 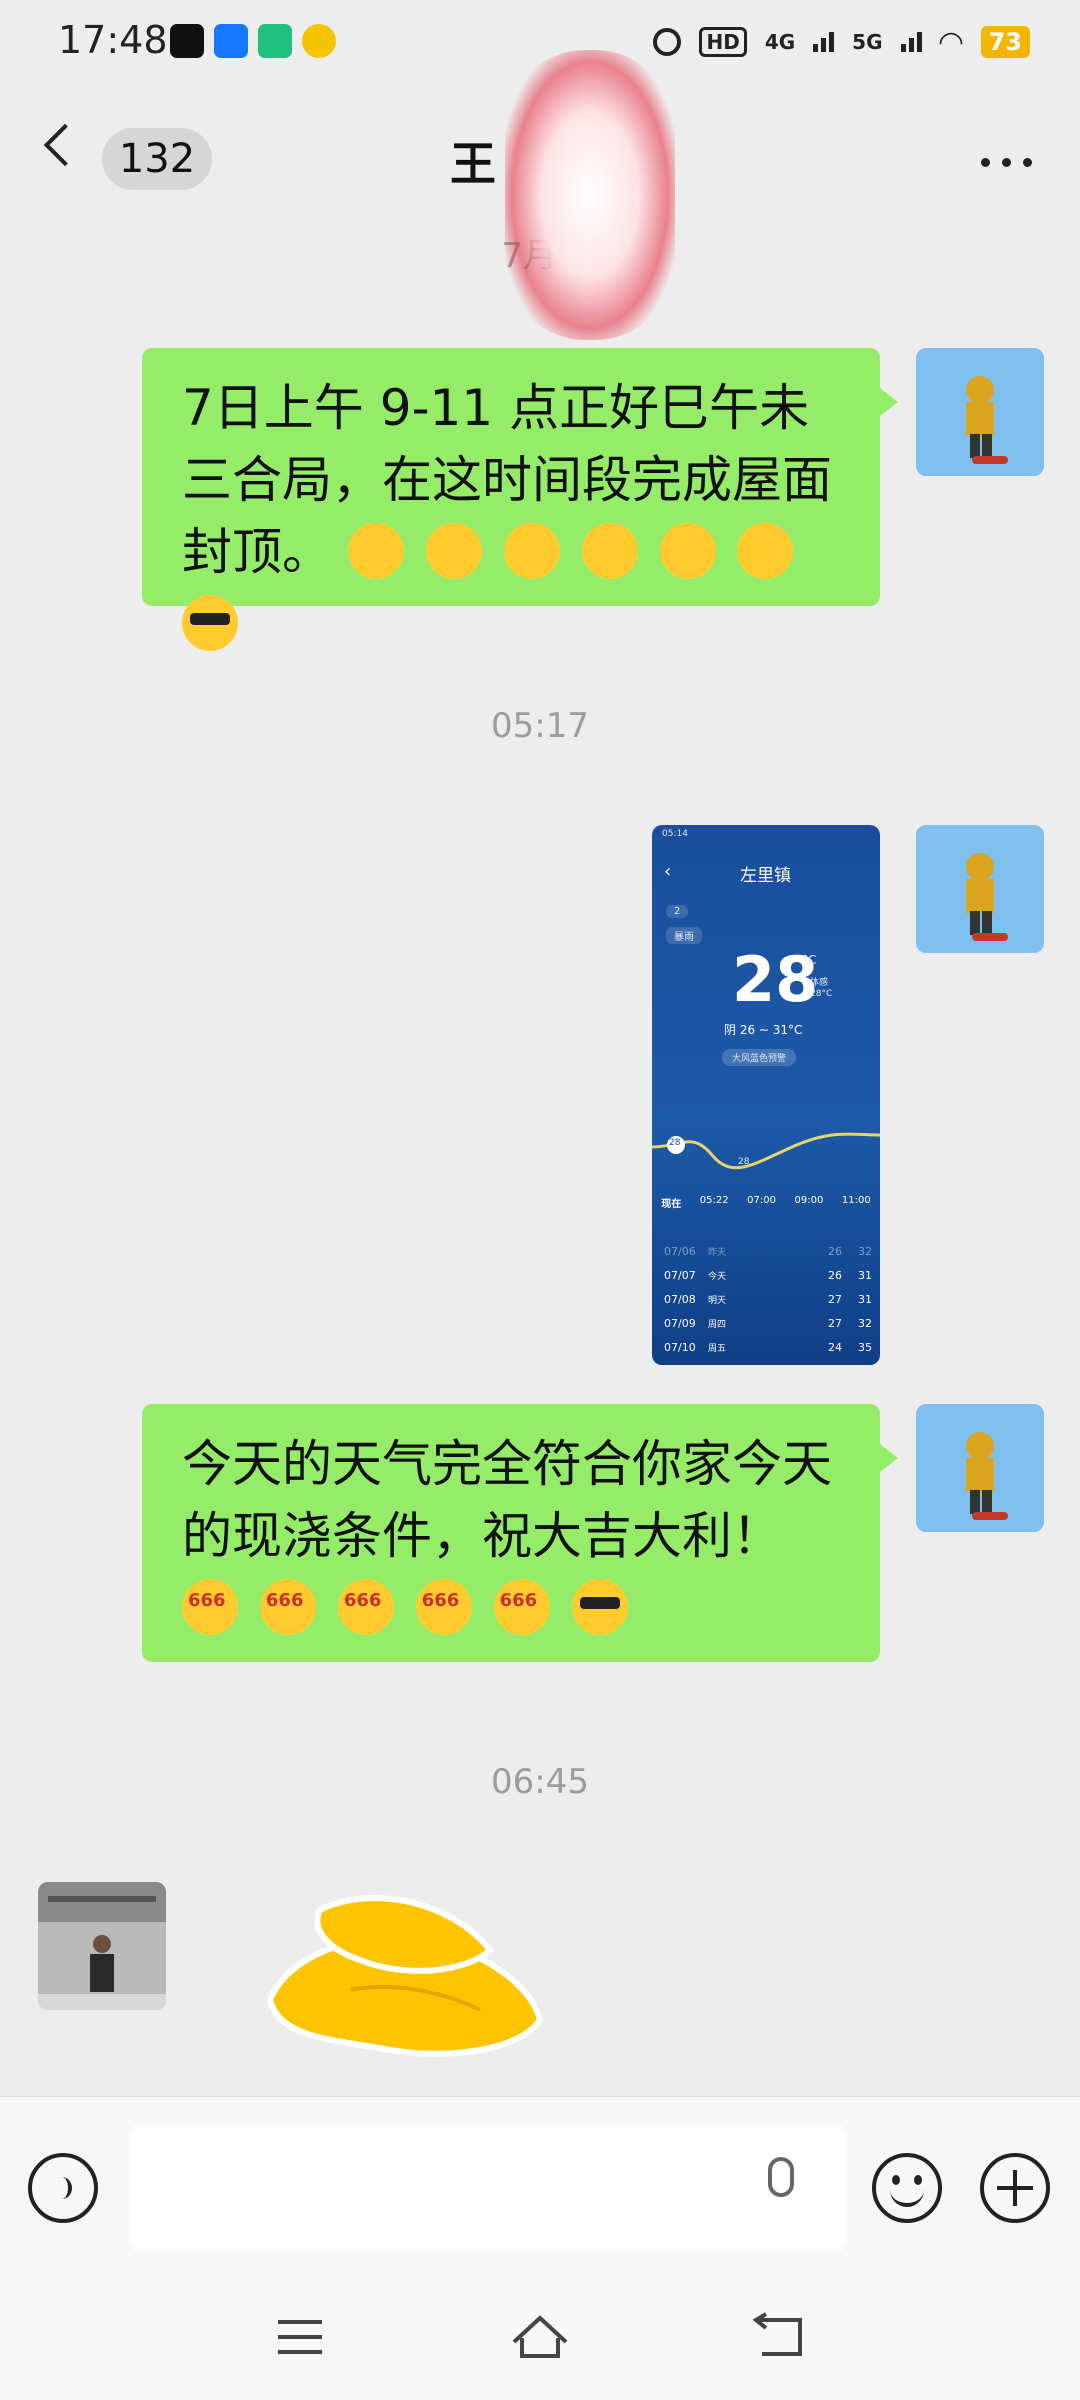 What do you see at coordinates (763, 1030) in the screenshot?
I see `ws-condition: 阴 26 ~ 31°C` at bounding box center [763, 1030].